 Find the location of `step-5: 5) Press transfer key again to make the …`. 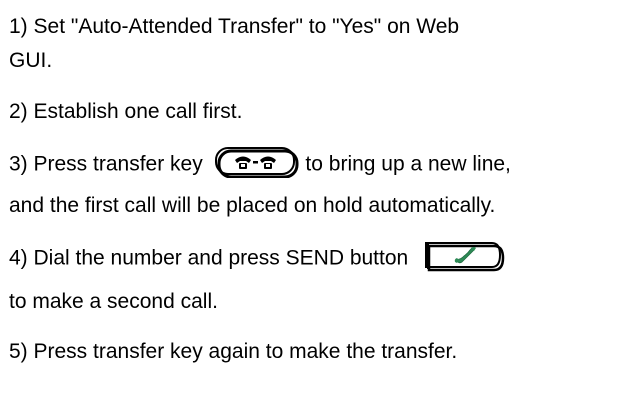

step-5: 5) Press transfer key again to make the … is located at coordinates (233, 351).